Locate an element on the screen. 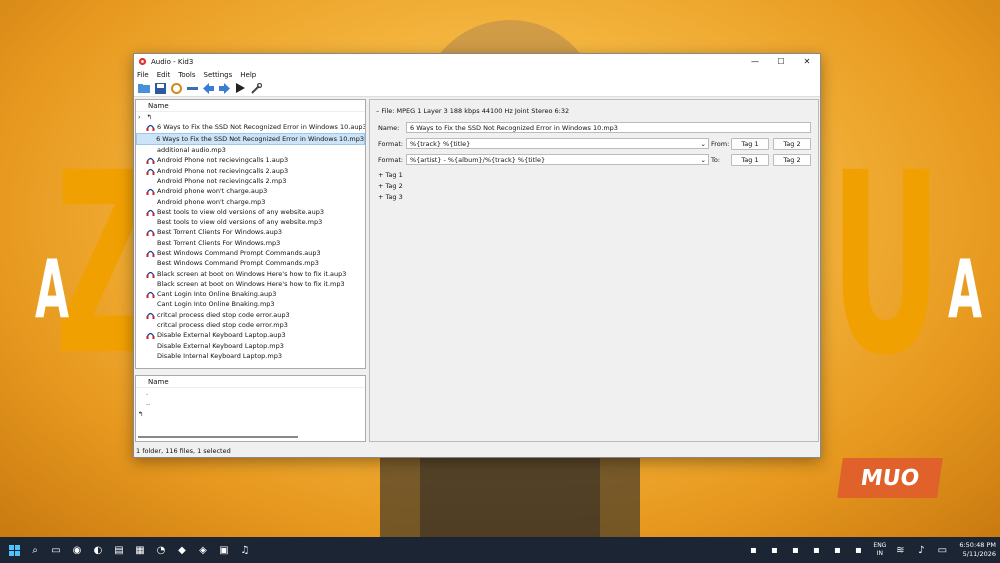  file-list-item: Best Torrent Clients For Windows.aup3 is located at coordinates (250, 232).